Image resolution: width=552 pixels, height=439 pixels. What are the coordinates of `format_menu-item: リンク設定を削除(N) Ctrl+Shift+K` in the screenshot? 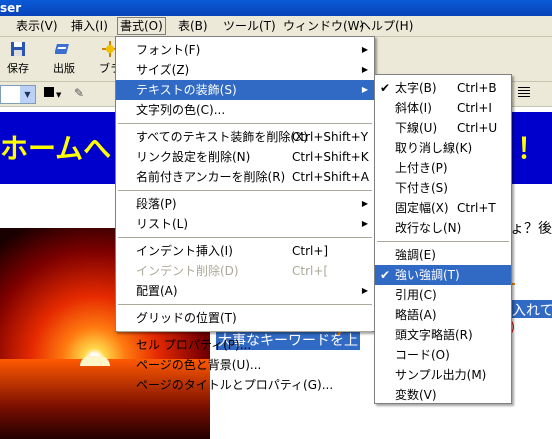 It's located at (245, 157).